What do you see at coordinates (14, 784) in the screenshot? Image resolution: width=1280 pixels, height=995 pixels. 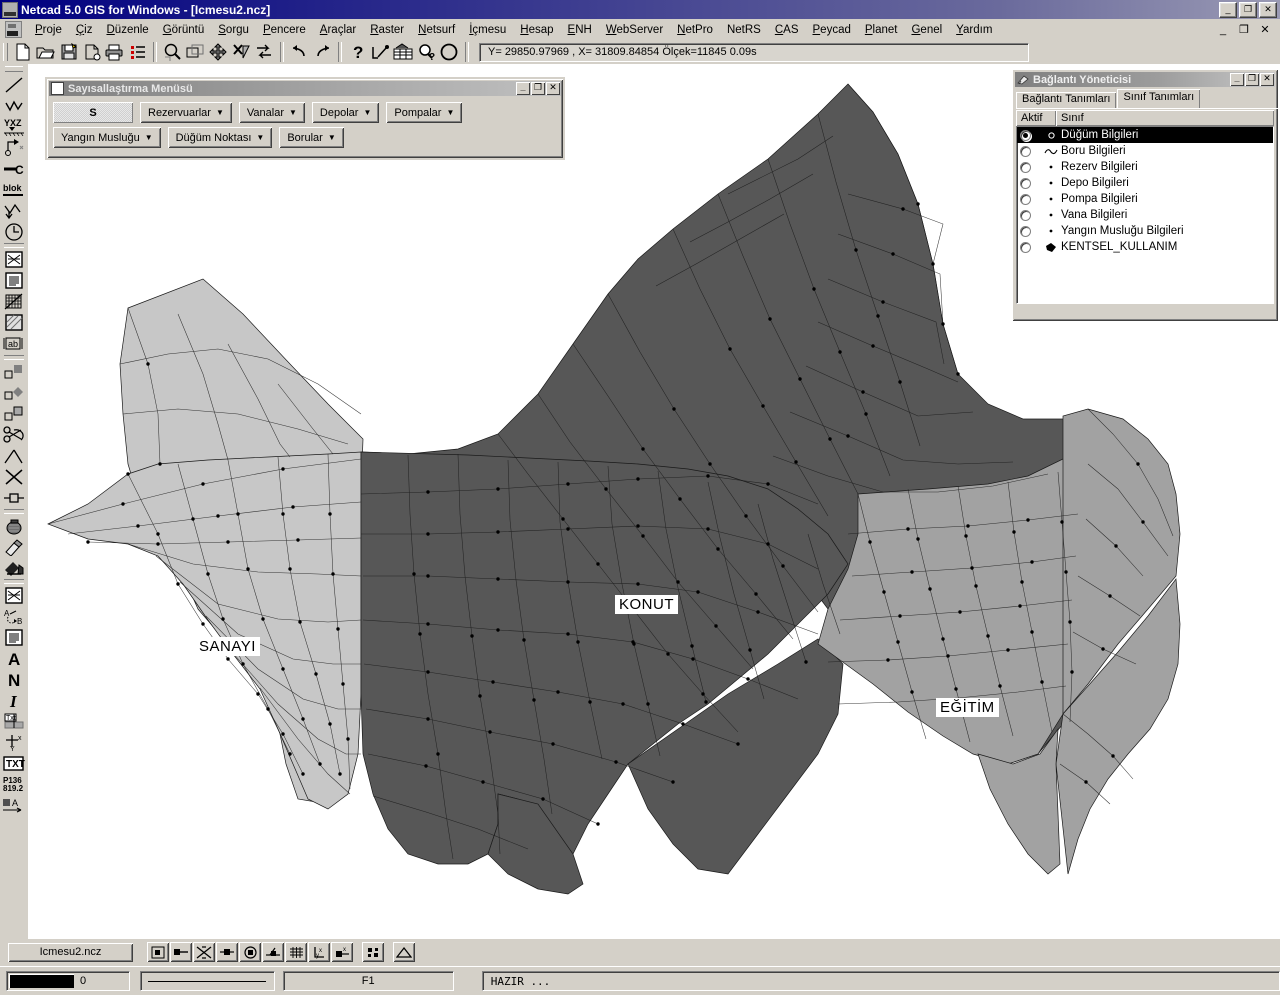 I see `coord-label-icon: P136 819.2` at bounding box center [14, 784].